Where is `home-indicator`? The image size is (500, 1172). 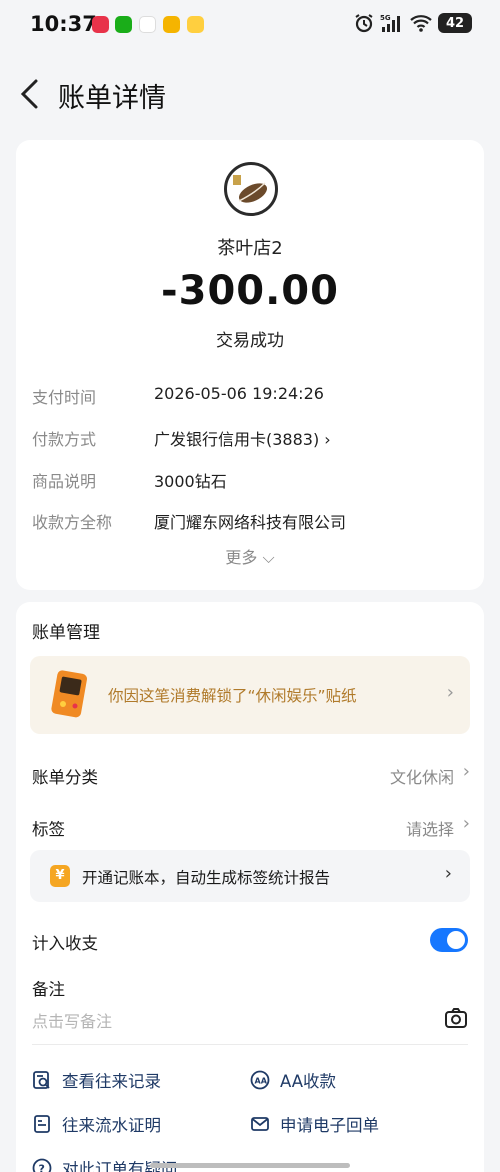
home-indicator is located at coordinates (250, 1165).